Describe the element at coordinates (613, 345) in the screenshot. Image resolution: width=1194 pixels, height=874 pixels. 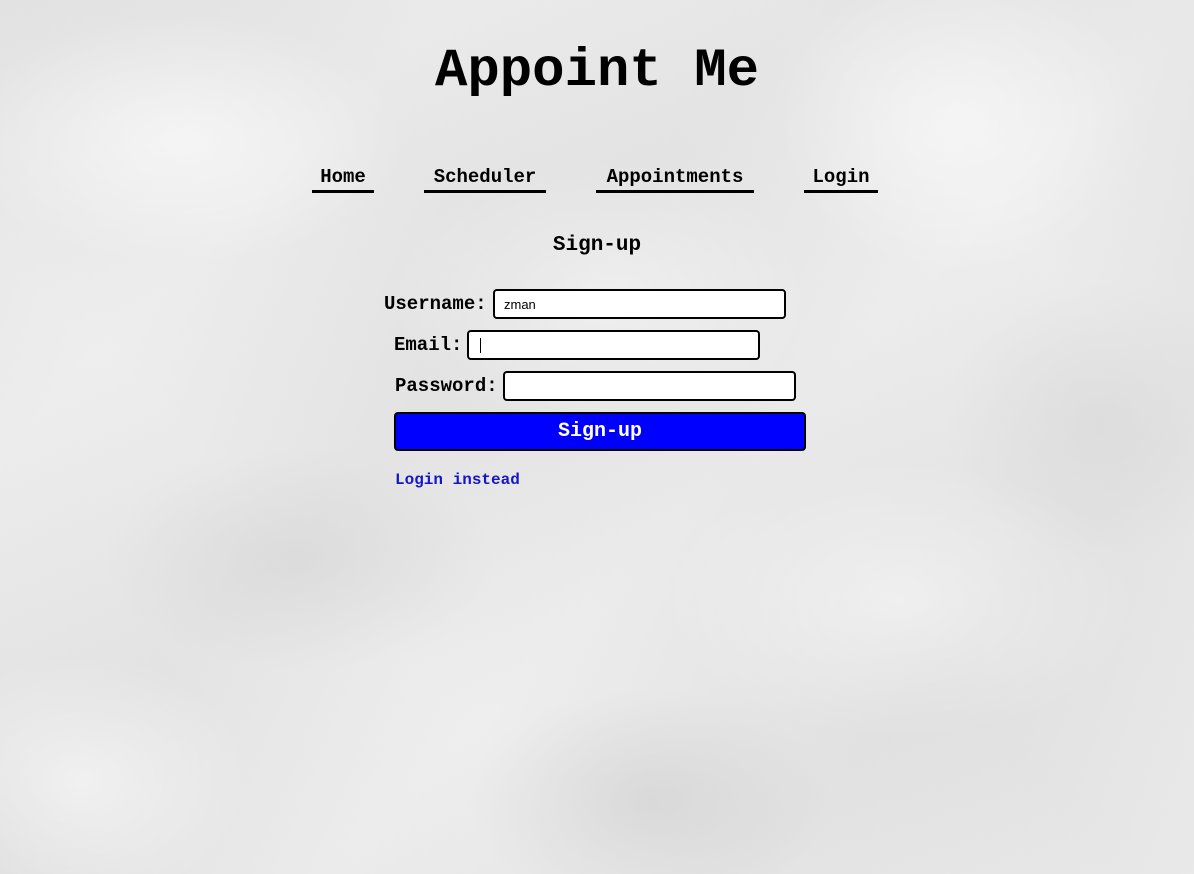
I see `email-input` at that location.